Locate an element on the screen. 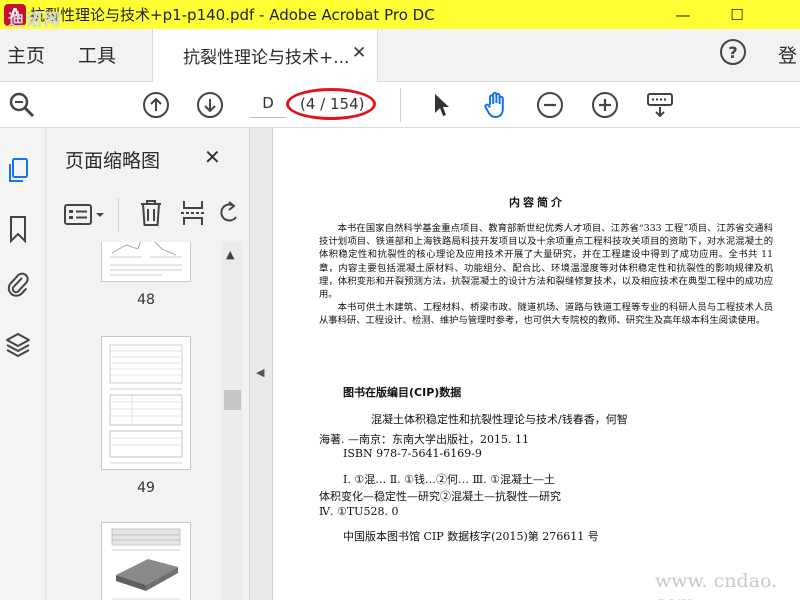 The width and height of the screenshot is (800, 600). hand-tool-icon is located at coordinates (496, 105).